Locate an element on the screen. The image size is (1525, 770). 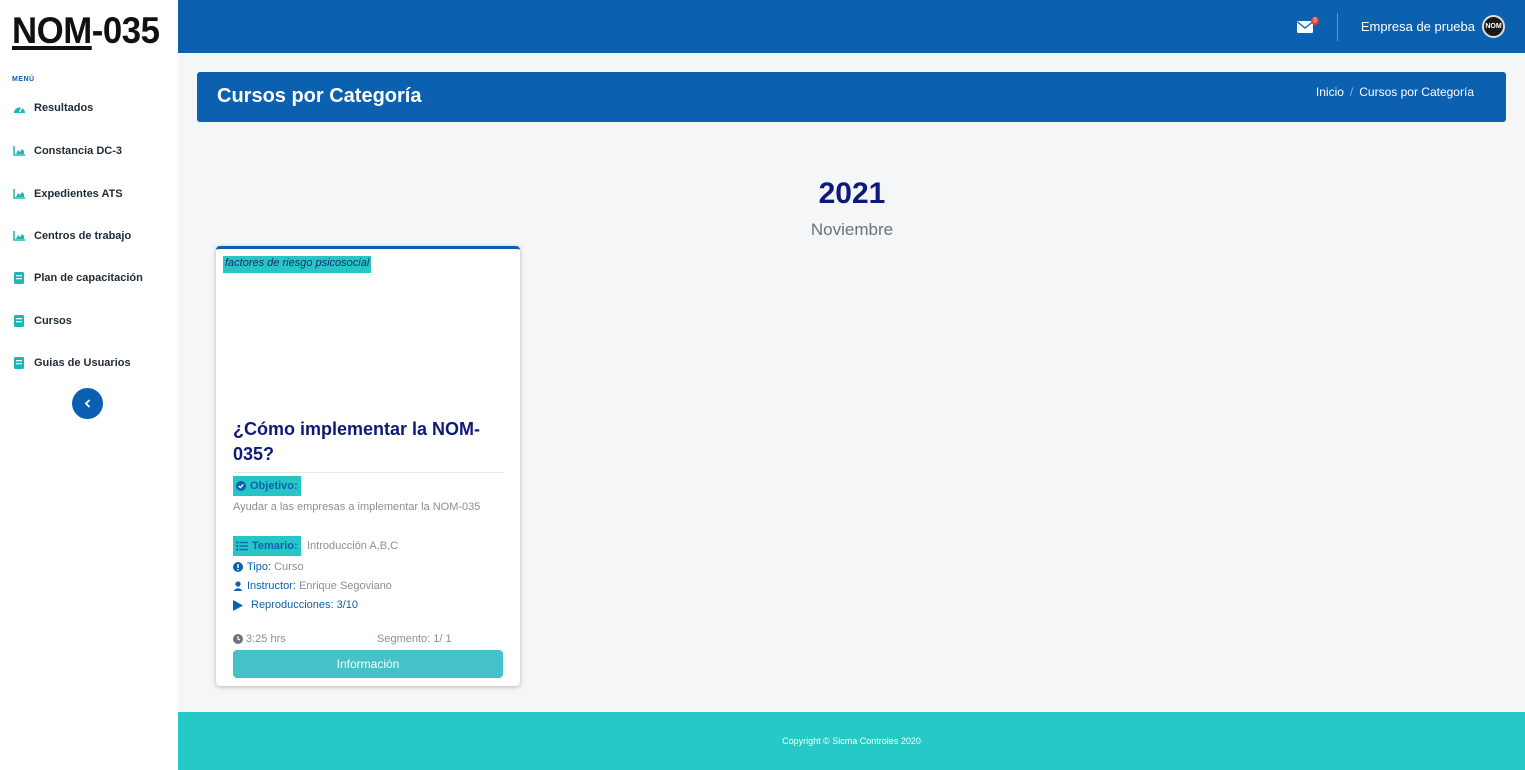
collapse-sidebar-button is located at coordinates (87, 403).